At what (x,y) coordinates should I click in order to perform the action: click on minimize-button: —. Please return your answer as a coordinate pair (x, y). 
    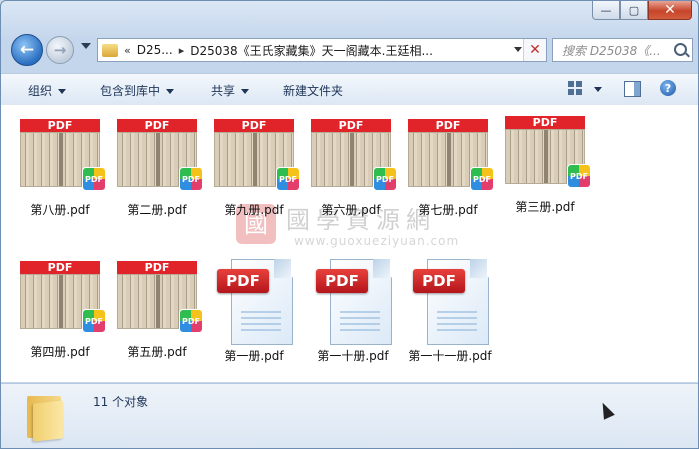
    Looking at the image, I should click on (606, 10).